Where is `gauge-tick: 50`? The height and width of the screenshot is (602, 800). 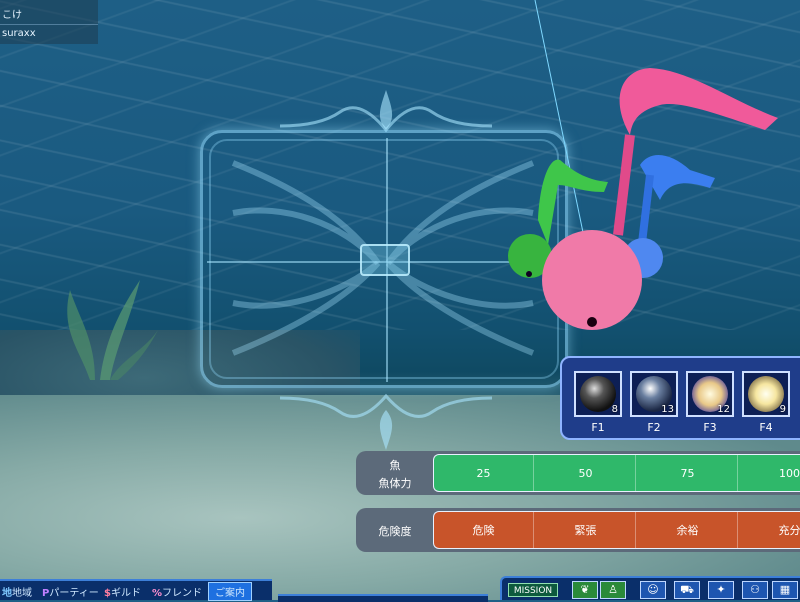 gauge-tick: 50 is located at coordinates (586, 473).